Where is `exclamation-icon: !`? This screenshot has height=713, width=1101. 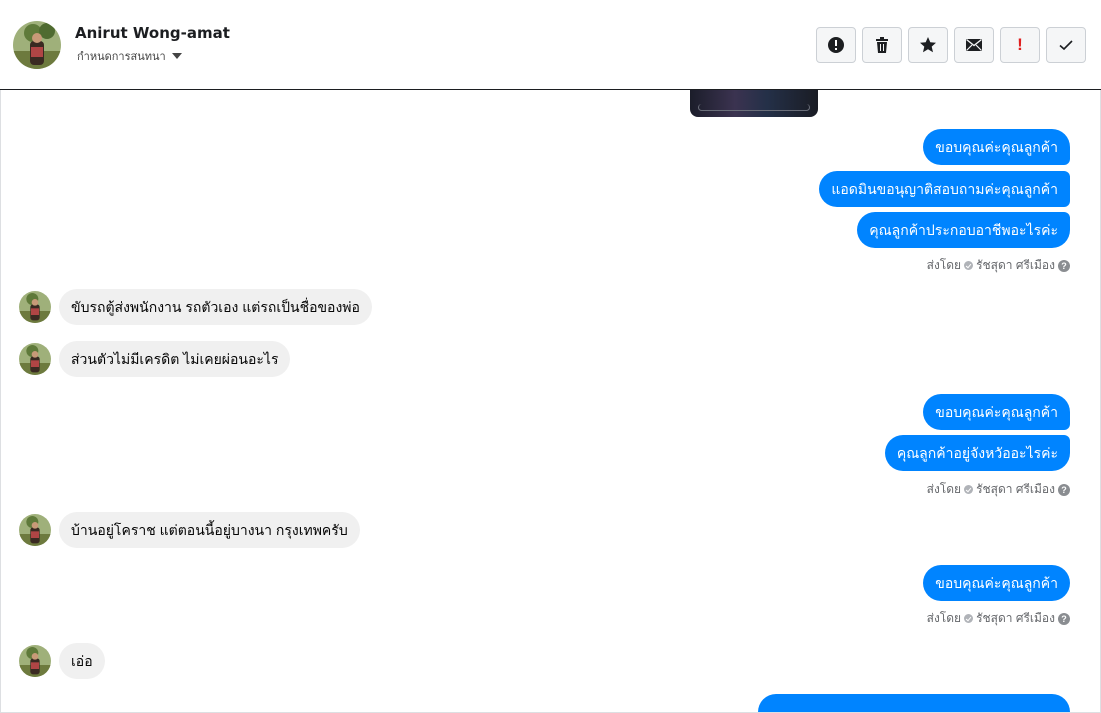
exclamation-icon: ! is located at coordinates (1020, 44).